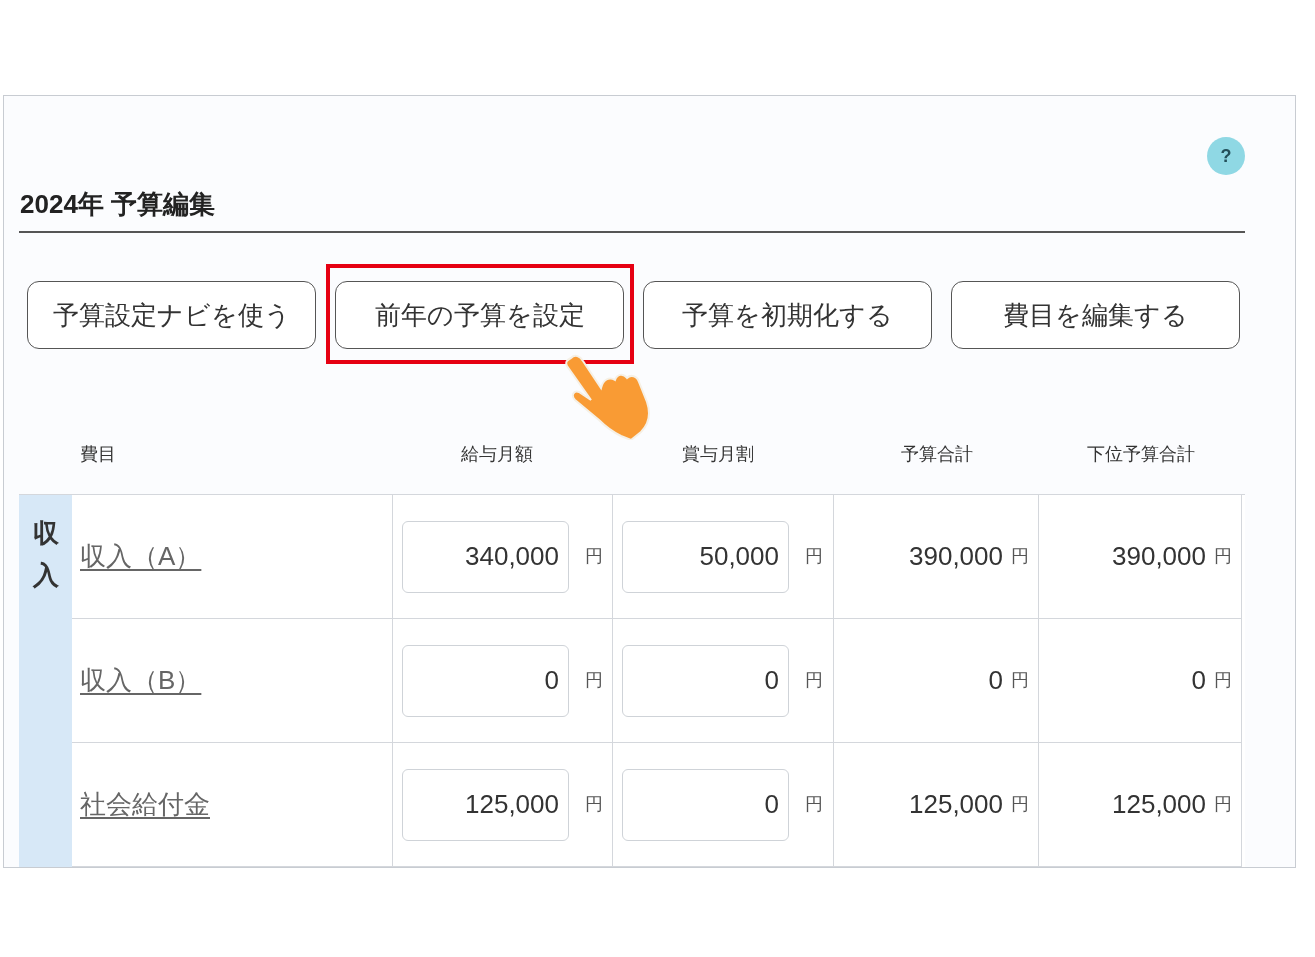  I want to click on column-header: 予算合計, so click(936, 454).